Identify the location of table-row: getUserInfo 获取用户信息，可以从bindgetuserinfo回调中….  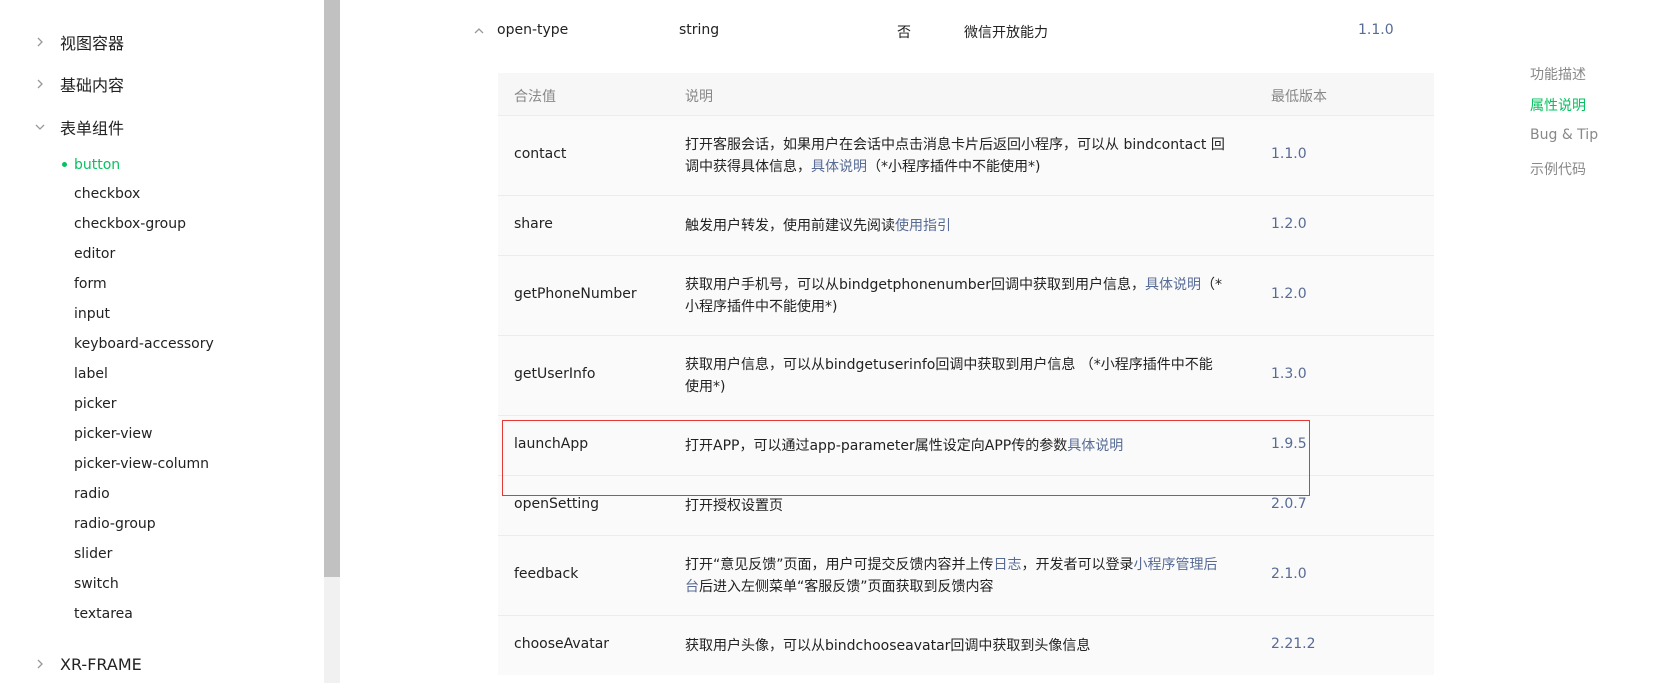
(966, 375).